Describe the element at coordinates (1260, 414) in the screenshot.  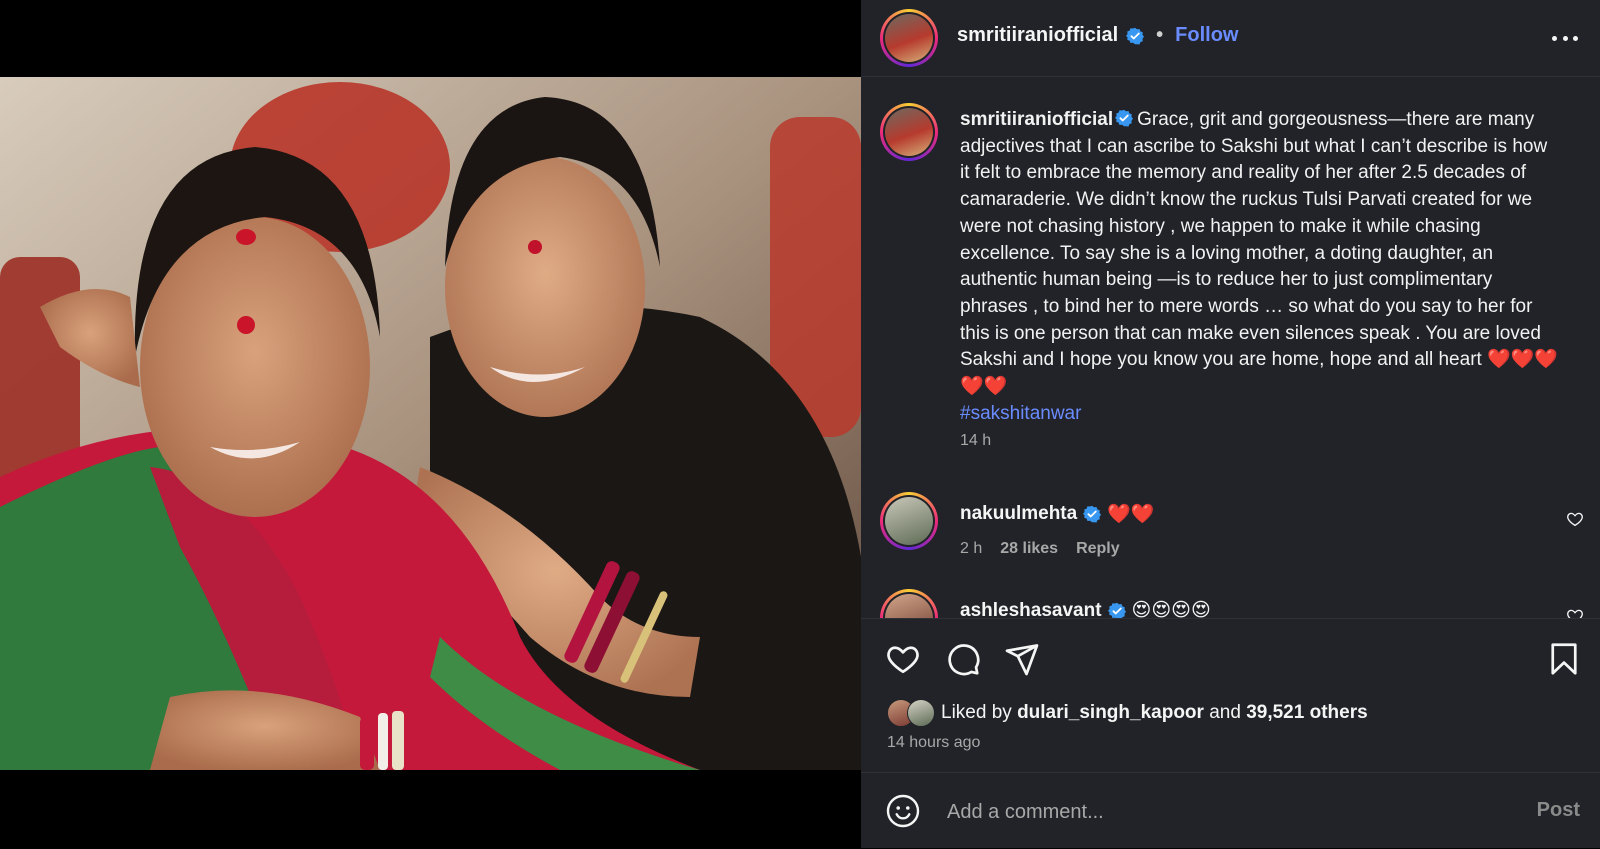
I see `caption-hashtag: #sakshitanwar` at that location.